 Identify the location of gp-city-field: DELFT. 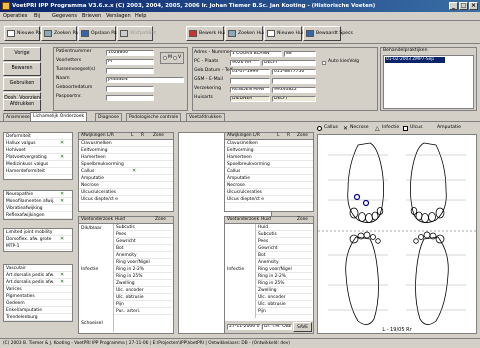
(294, 99).